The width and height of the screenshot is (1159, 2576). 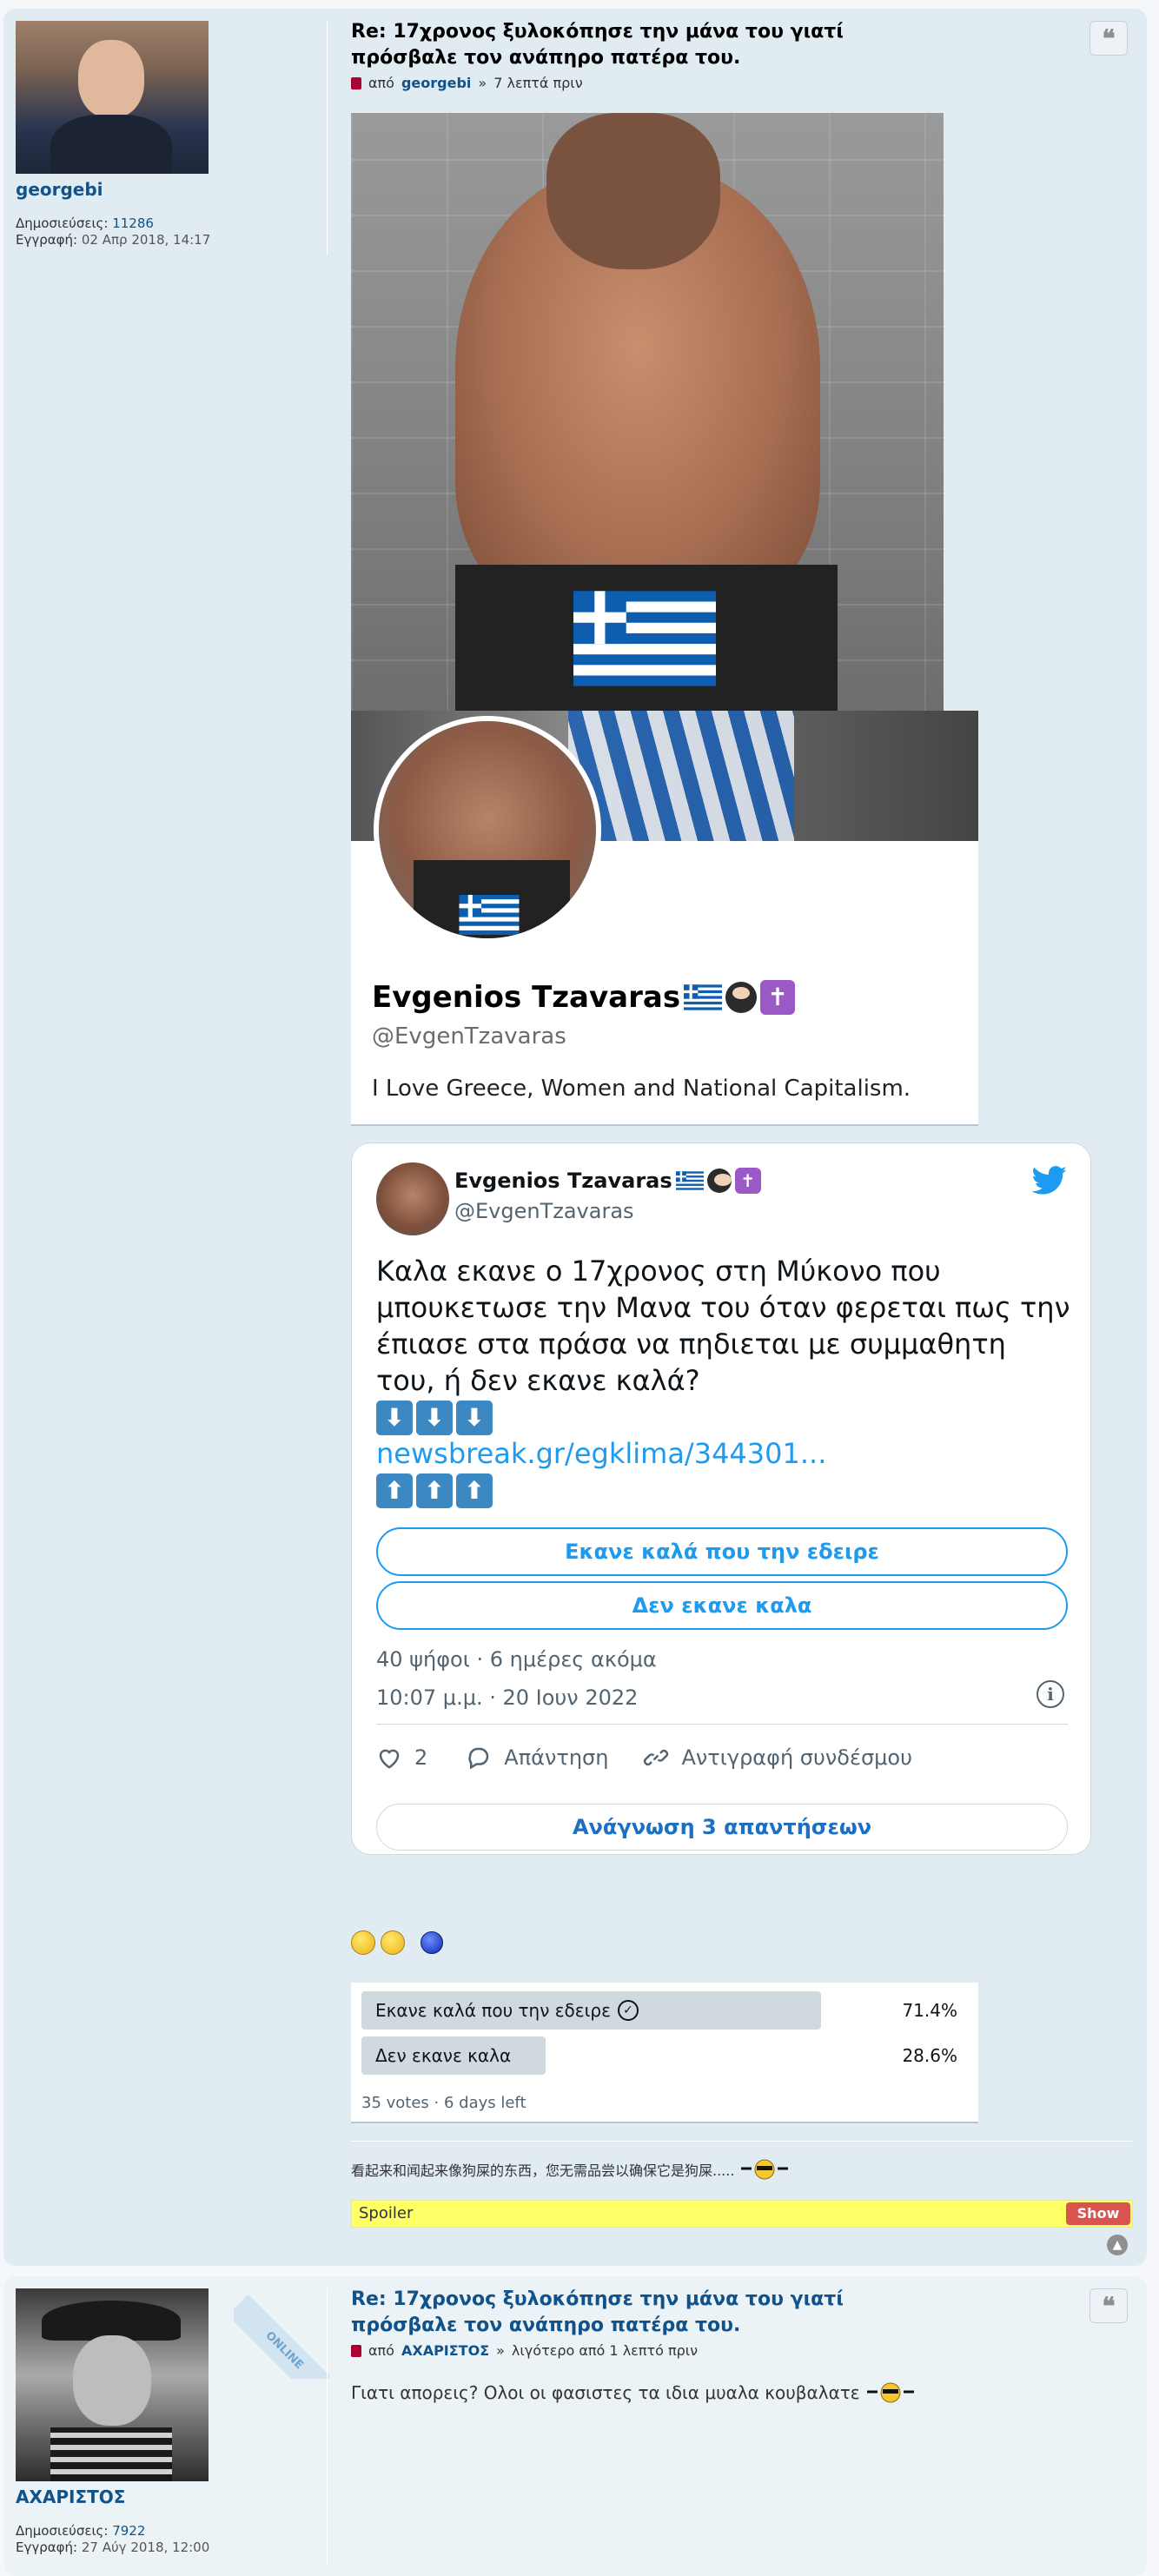 What do you see at coordinates (432, 1942) in the screenshot?
I see `blue-smiley-icon` at bounding box center [432, 1942].